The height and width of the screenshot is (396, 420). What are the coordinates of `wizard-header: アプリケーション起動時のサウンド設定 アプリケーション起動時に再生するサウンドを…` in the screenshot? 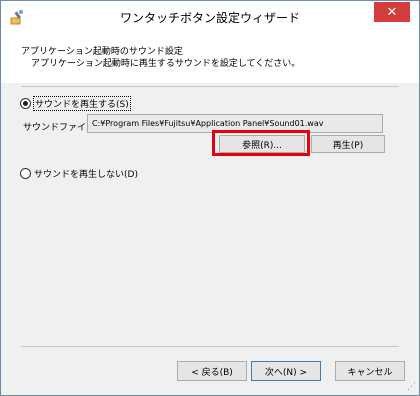 It's located at (210, 58).